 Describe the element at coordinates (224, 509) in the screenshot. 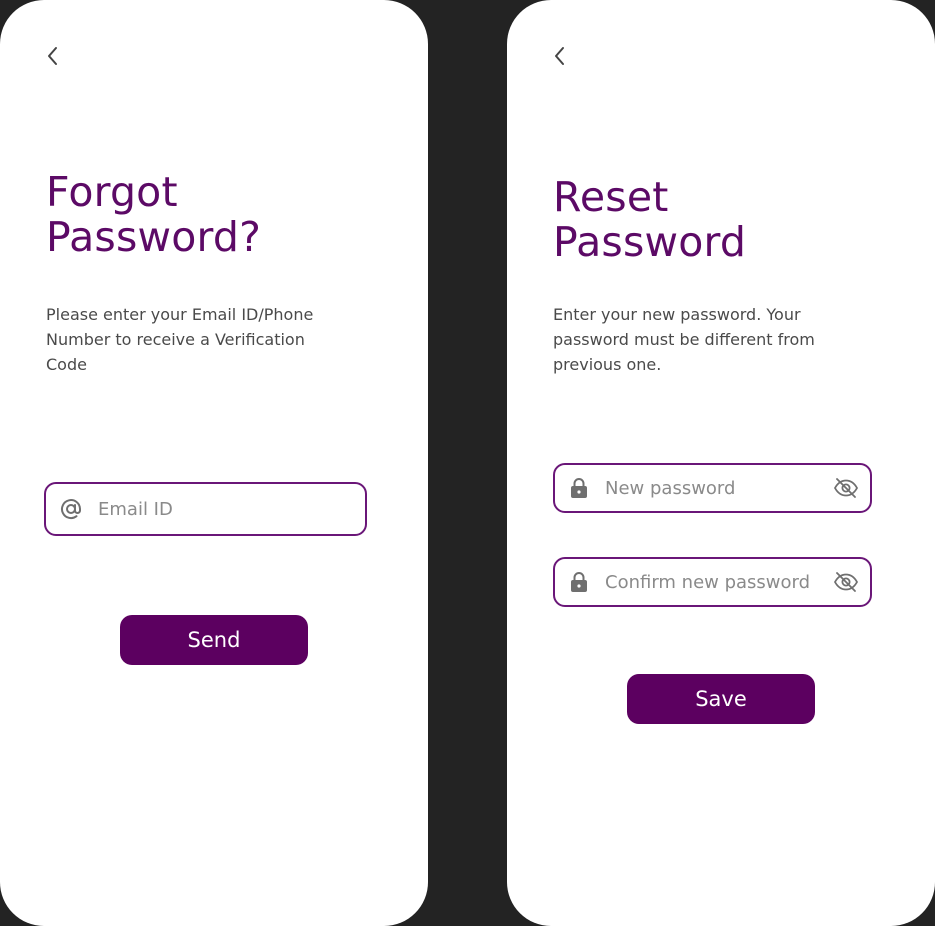

I see `email-input` at that location.